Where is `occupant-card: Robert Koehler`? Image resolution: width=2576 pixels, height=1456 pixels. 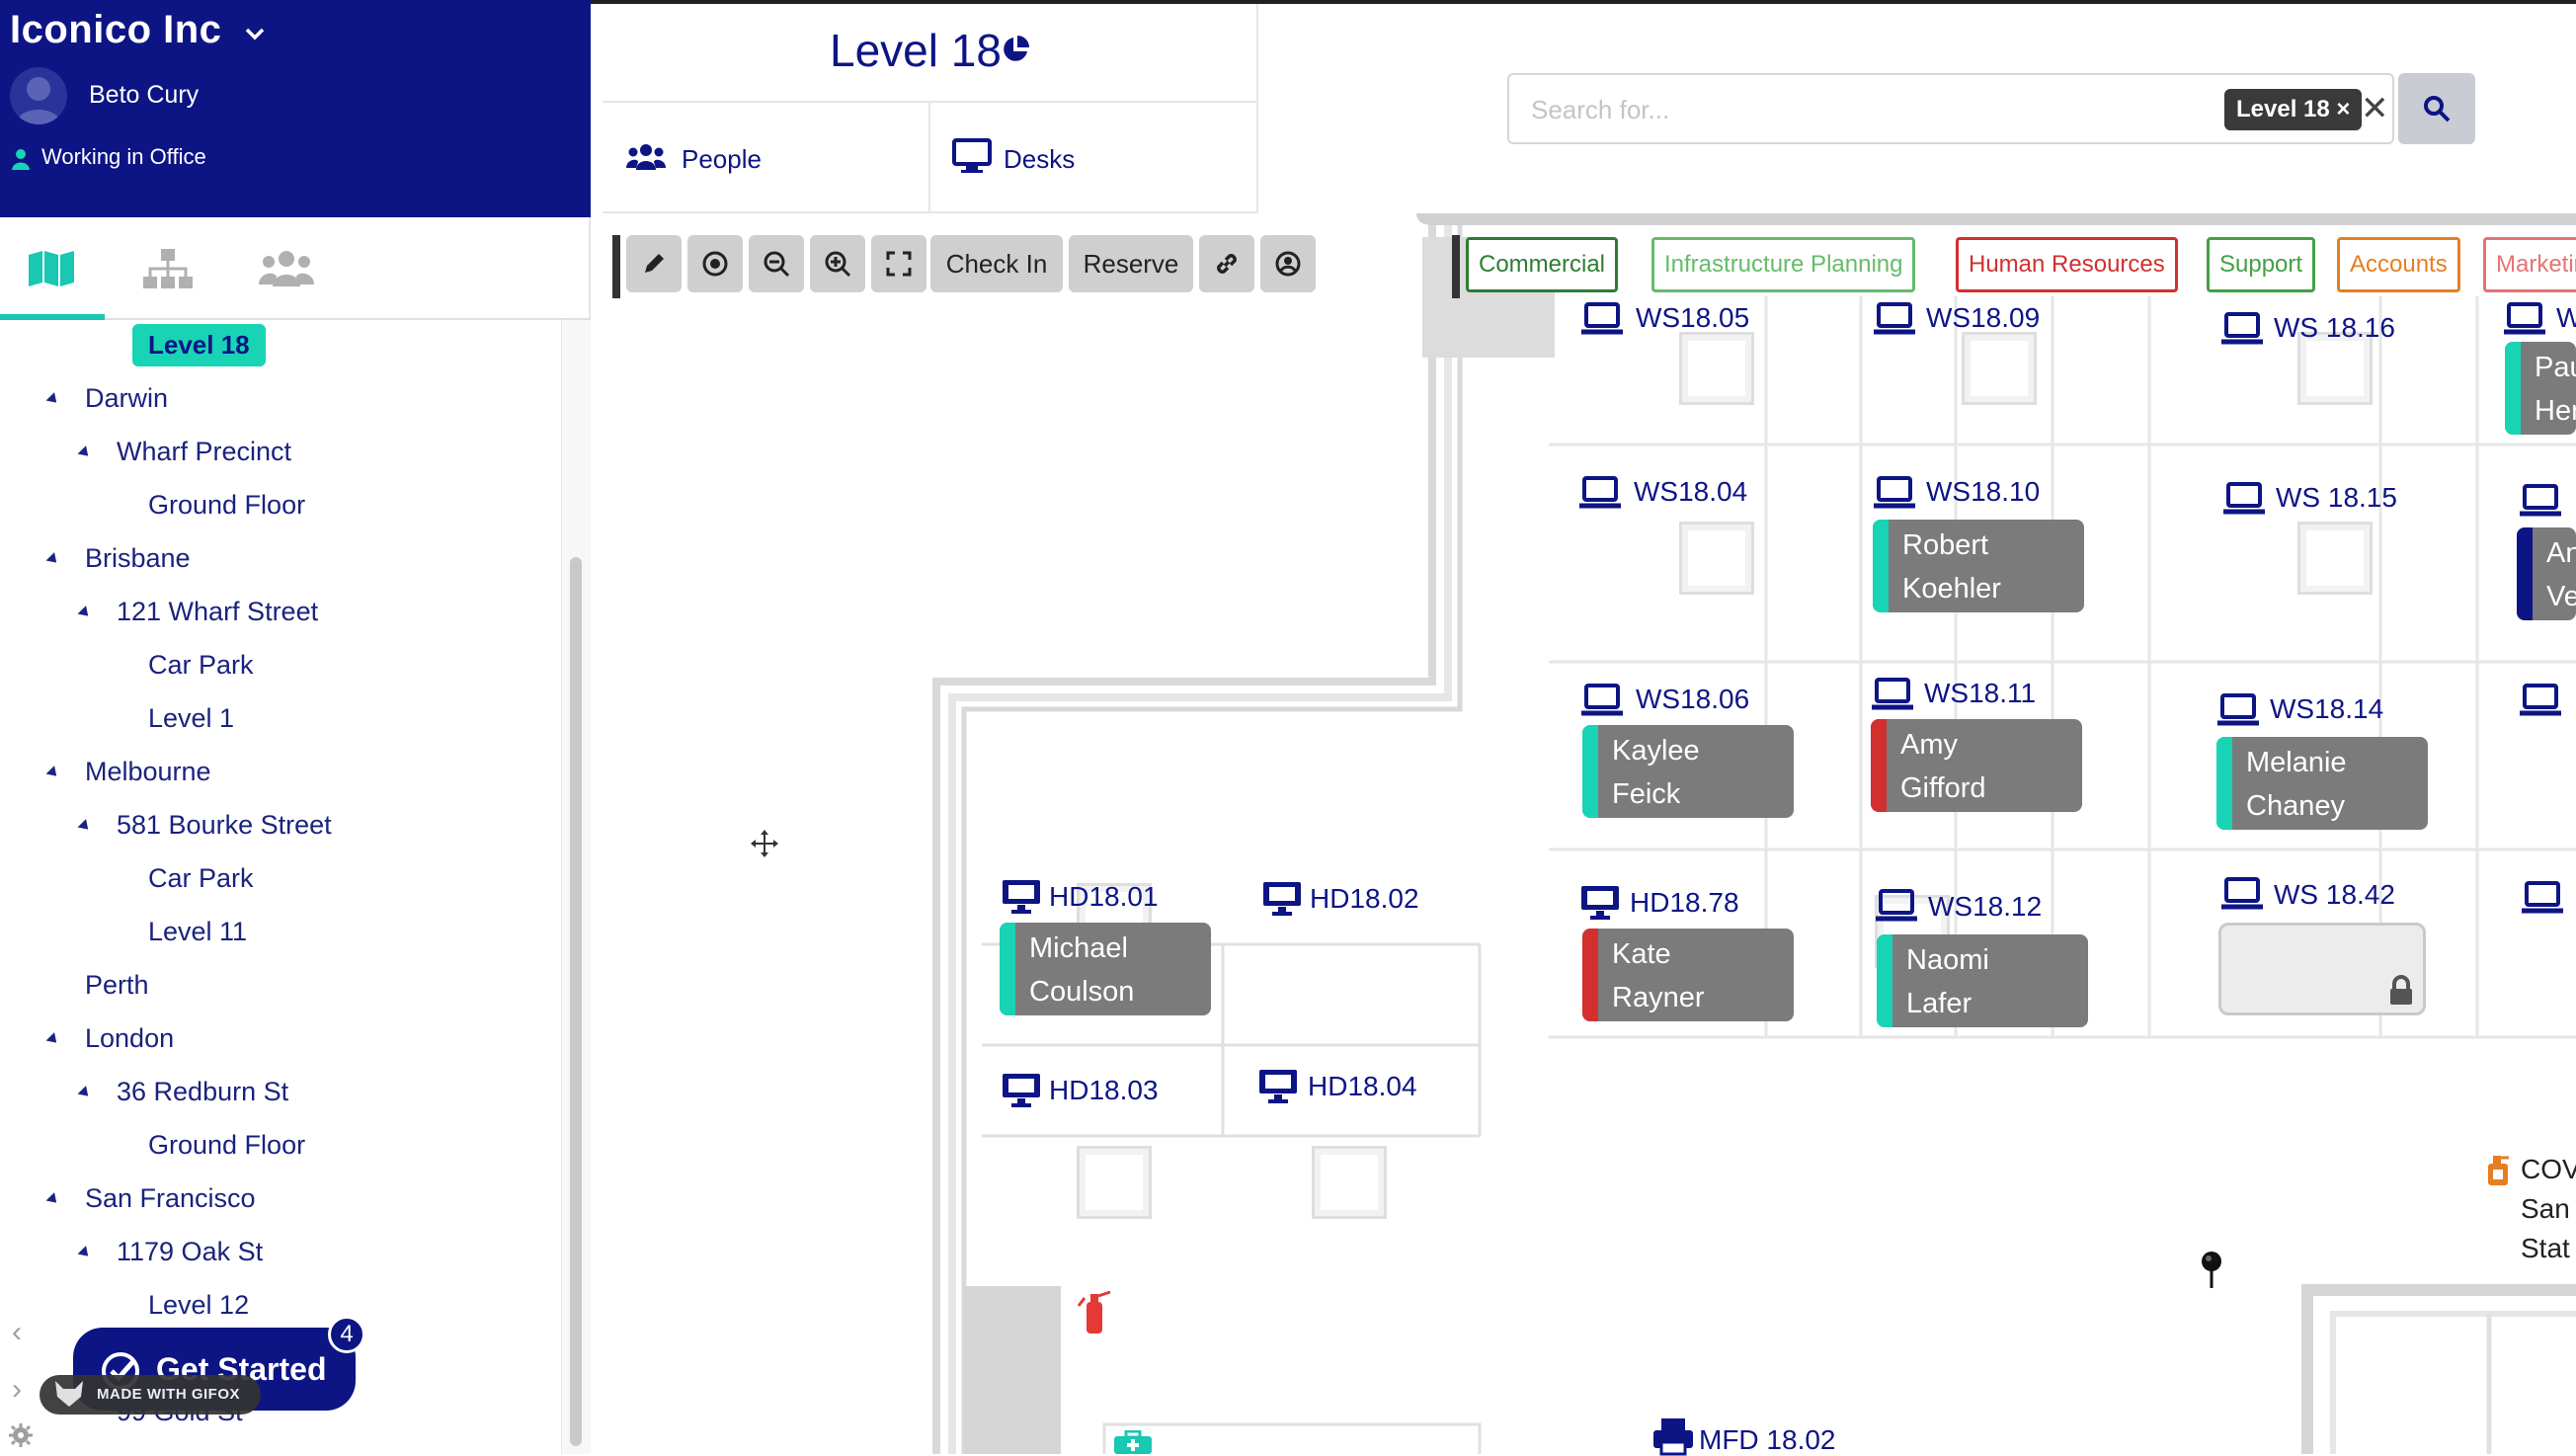
occupant-card: Robert Koehler is located at coordinates (1978, 566).